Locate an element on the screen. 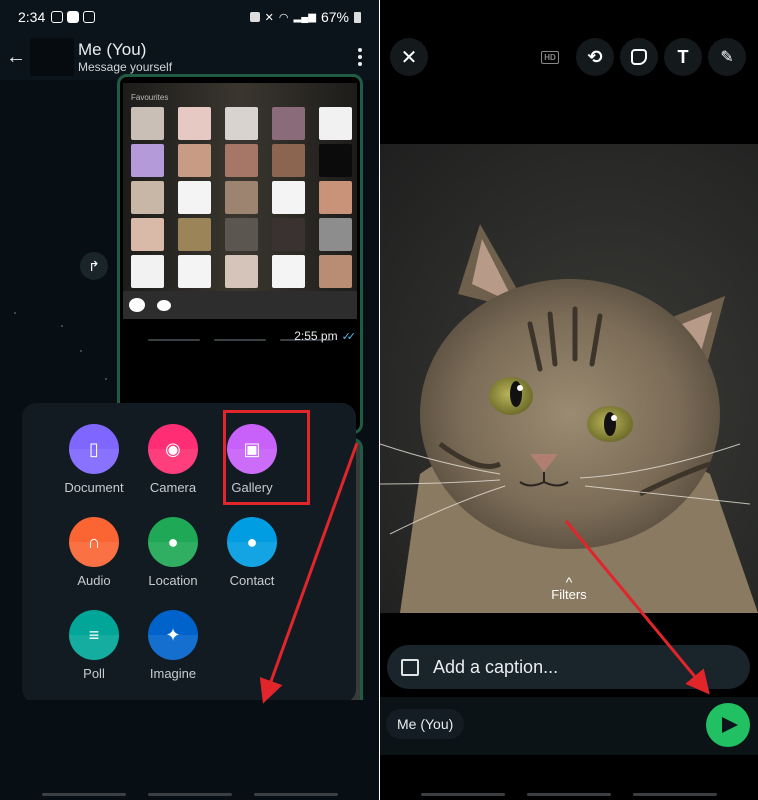  text-tool-button: T is located at coordinates (683, 57).